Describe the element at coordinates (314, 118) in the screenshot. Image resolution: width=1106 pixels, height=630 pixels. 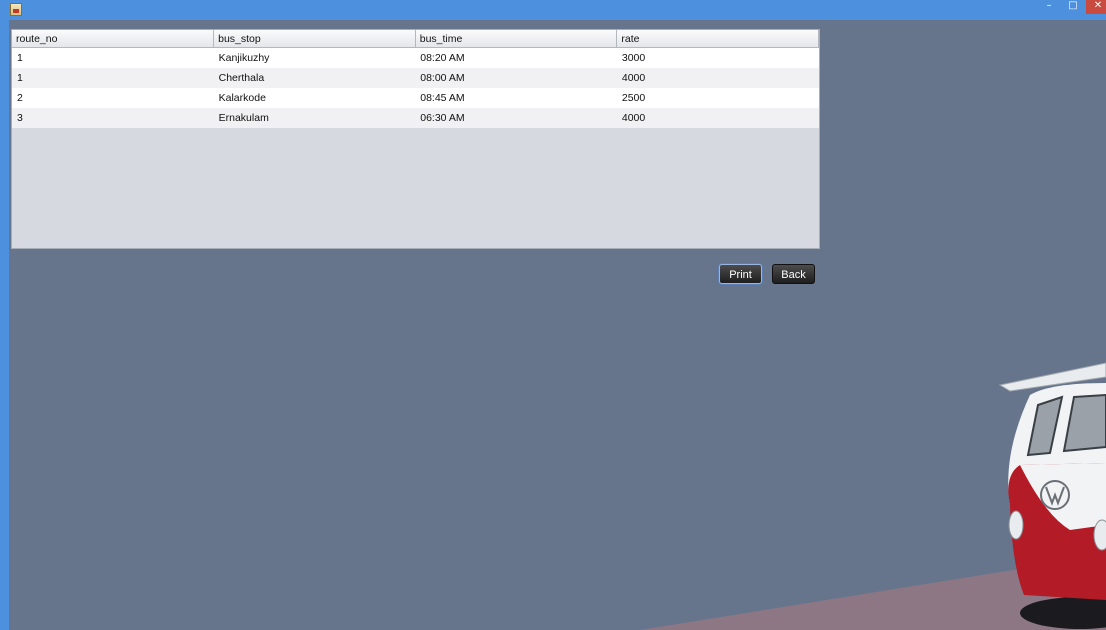
I see `cell-bus-stop: Ernakulam` at that location.